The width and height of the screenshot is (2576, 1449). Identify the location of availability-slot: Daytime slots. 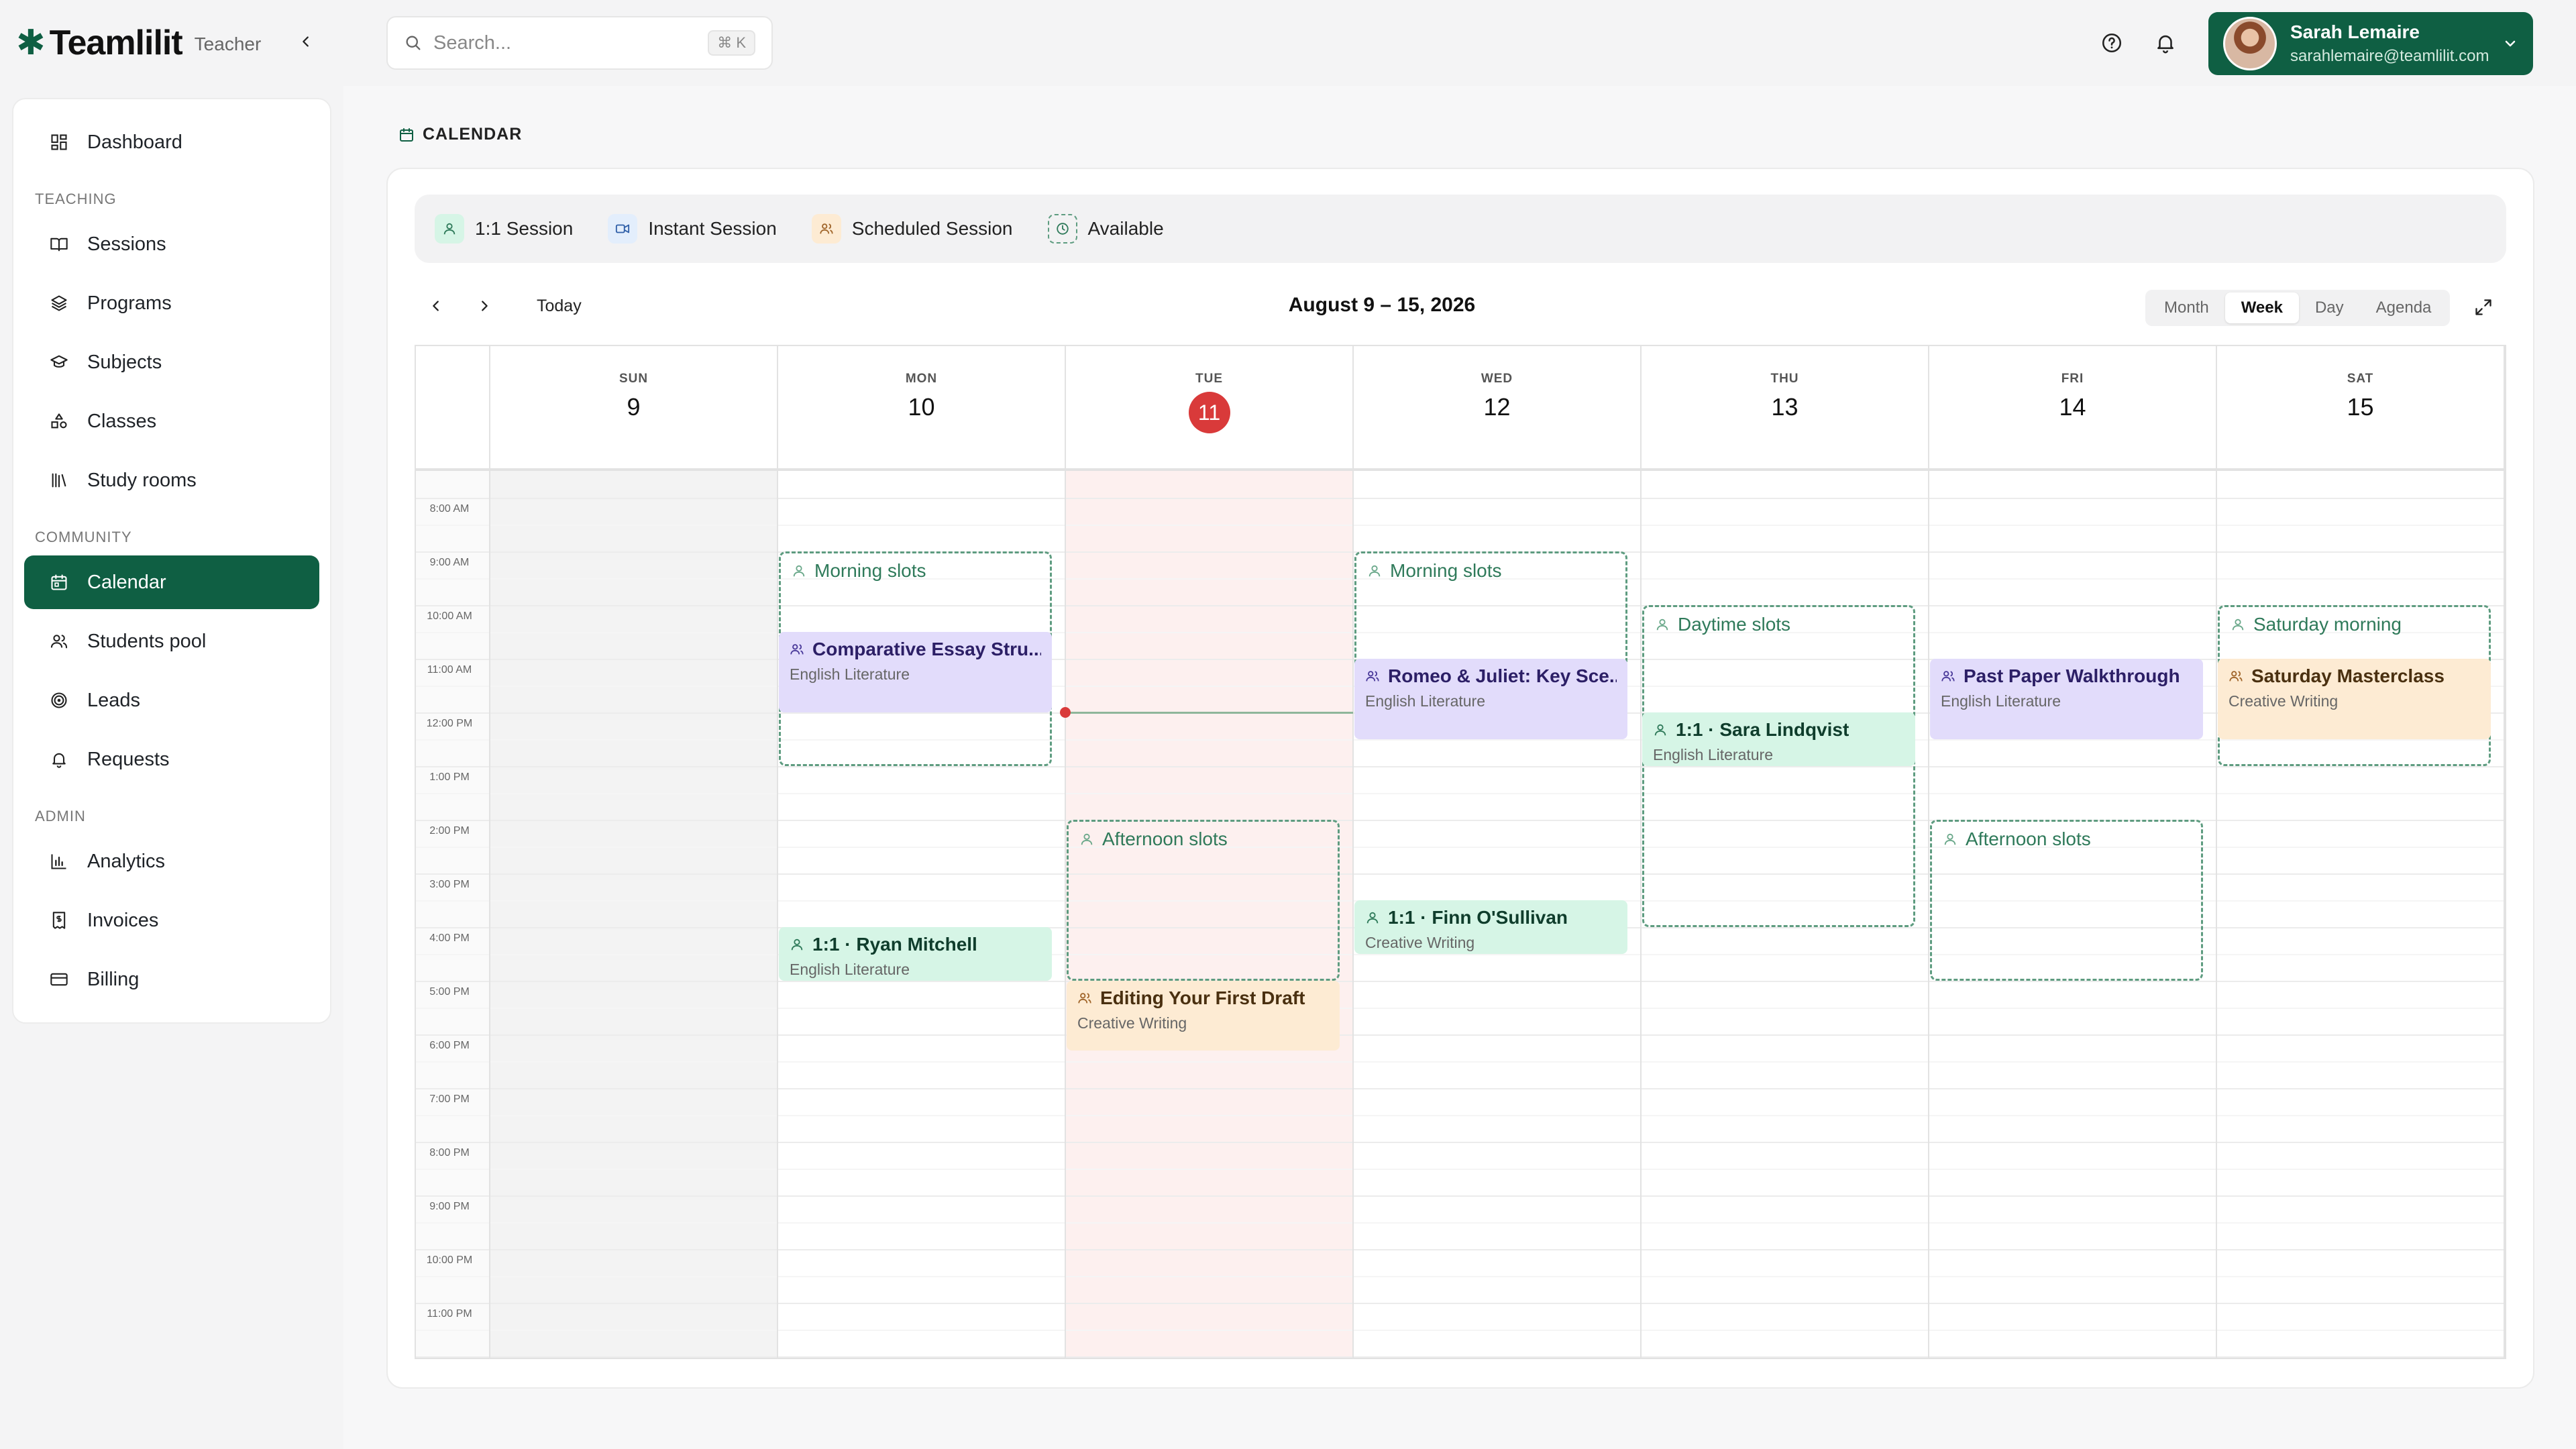
(1778, 766).